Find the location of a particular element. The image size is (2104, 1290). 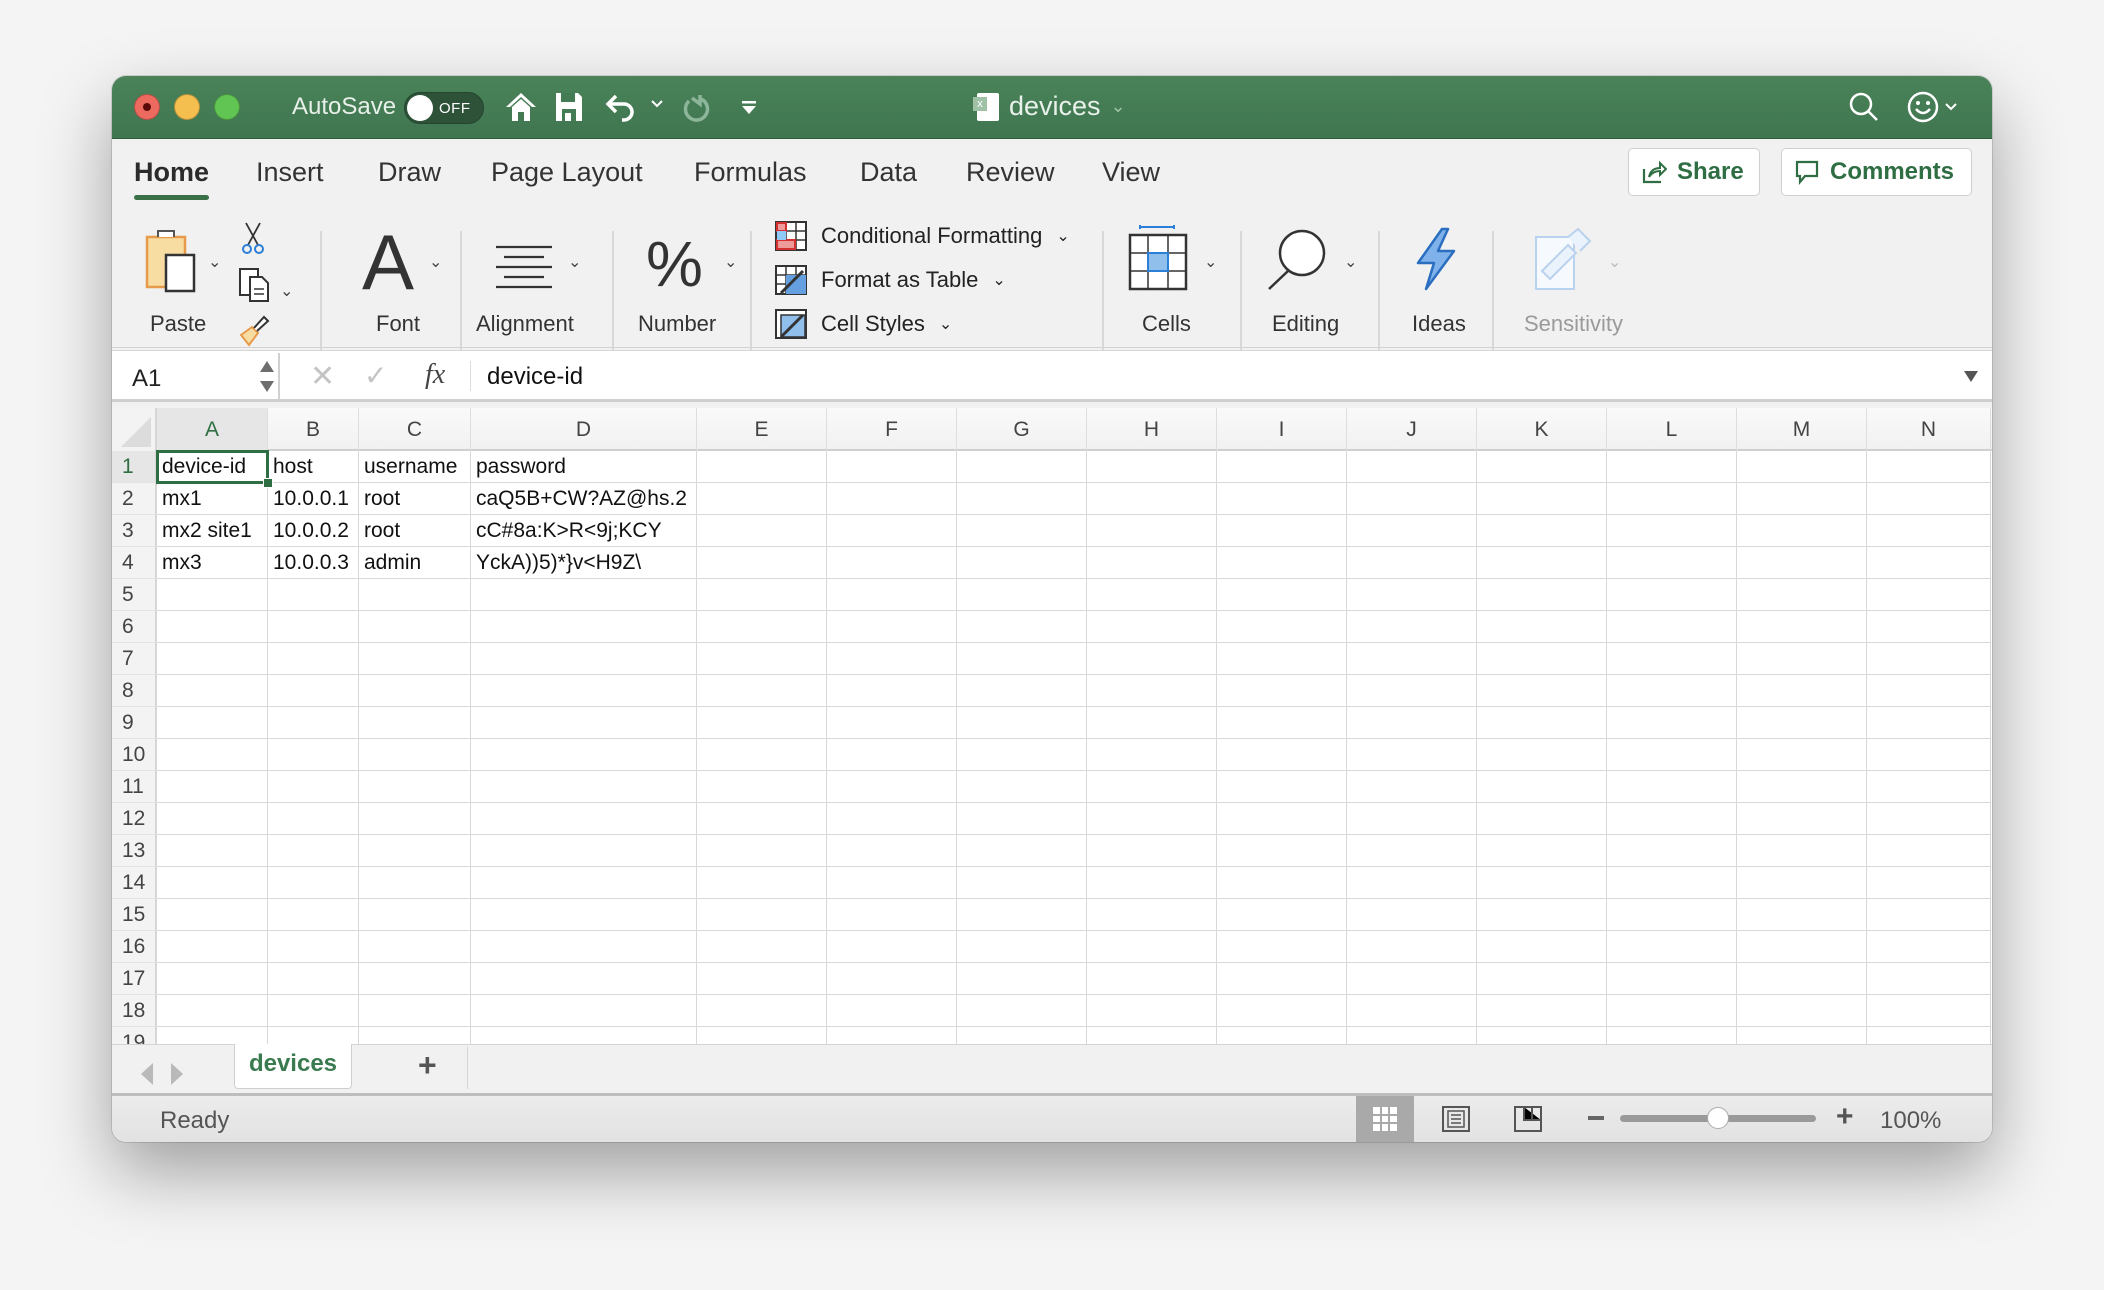

cell-g9 is located at coordinates (1022, 723).